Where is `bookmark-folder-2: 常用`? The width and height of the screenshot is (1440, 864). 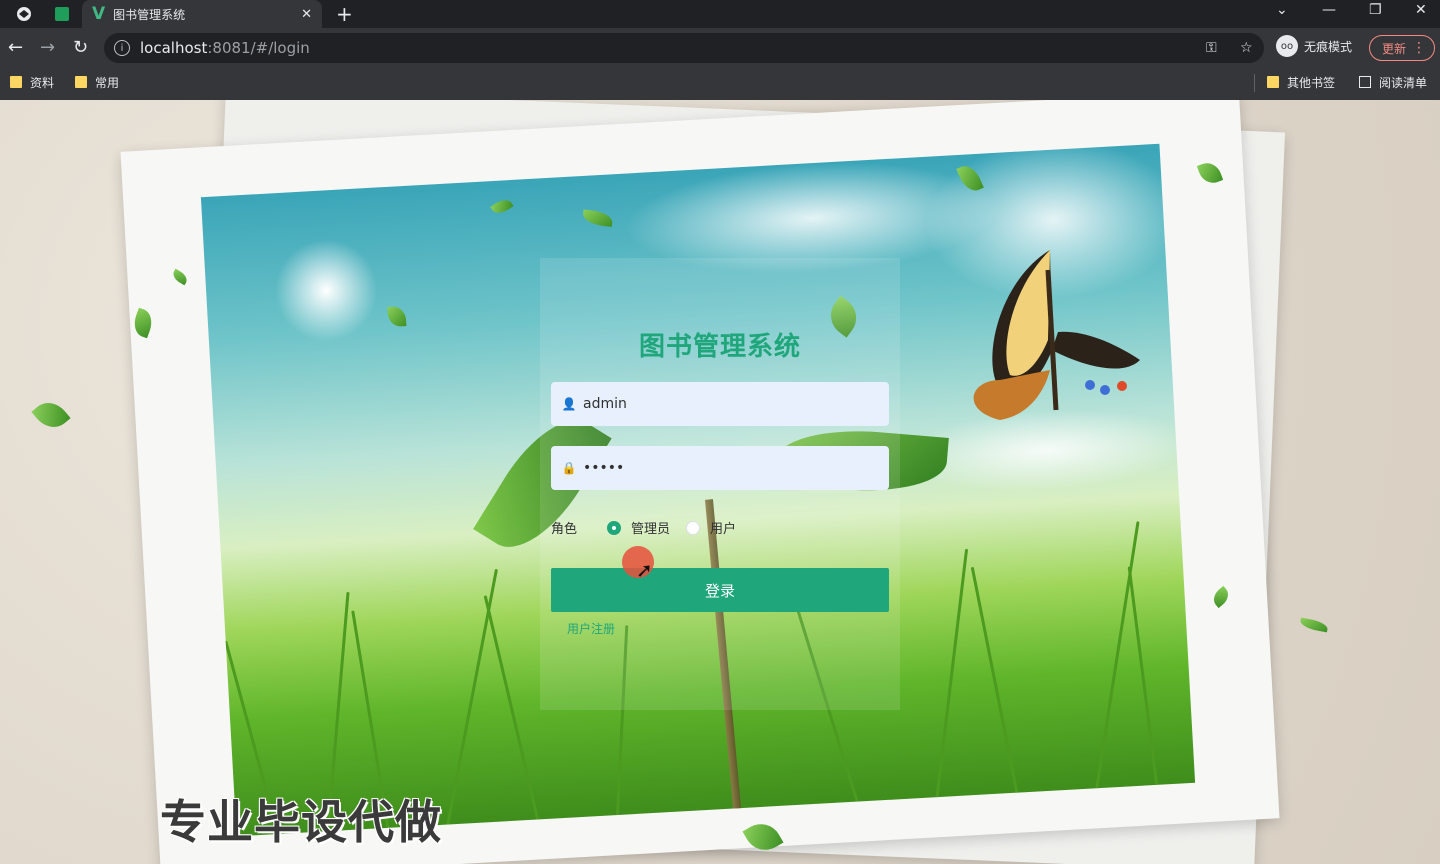
bookmark-folder-2: 常用 is located at coordinates (97, 82).